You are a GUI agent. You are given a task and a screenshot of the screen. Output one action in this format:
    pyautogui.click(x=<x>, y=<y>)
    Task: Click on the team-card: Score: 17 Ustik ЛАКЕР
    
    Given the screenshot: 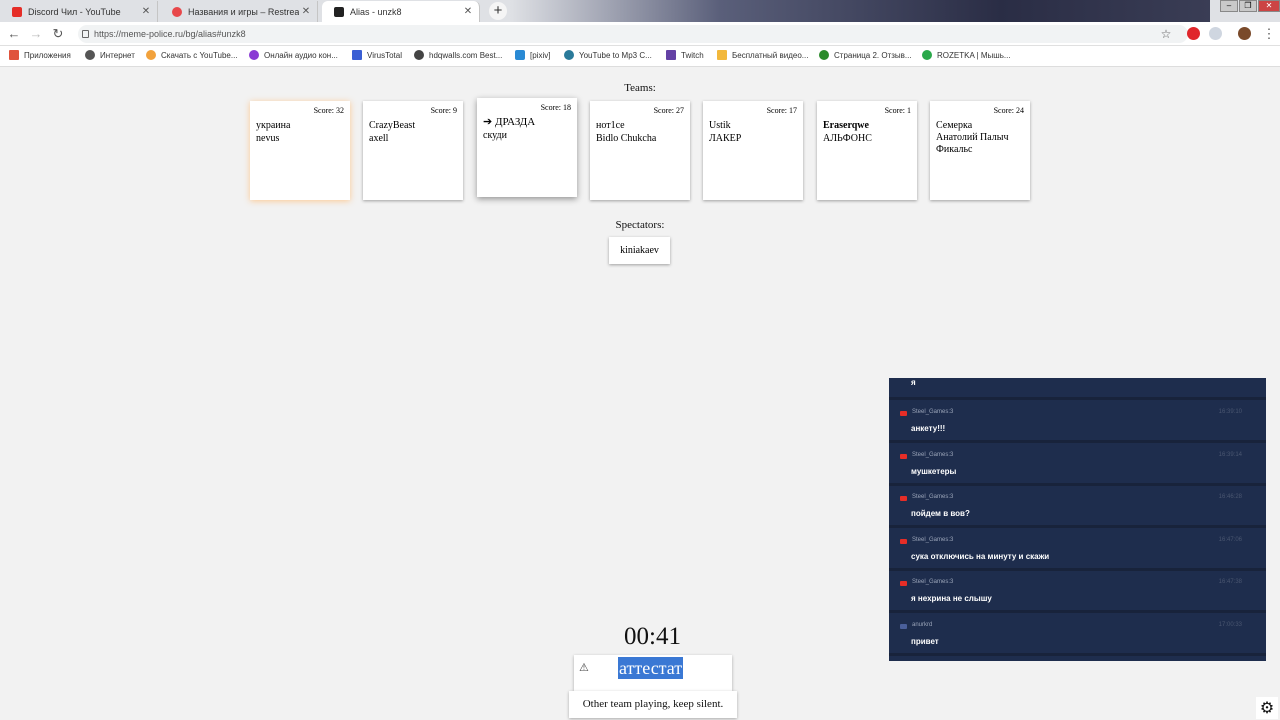 What is the action you would take?
    pyautogui.click(x=753, y=150)
    